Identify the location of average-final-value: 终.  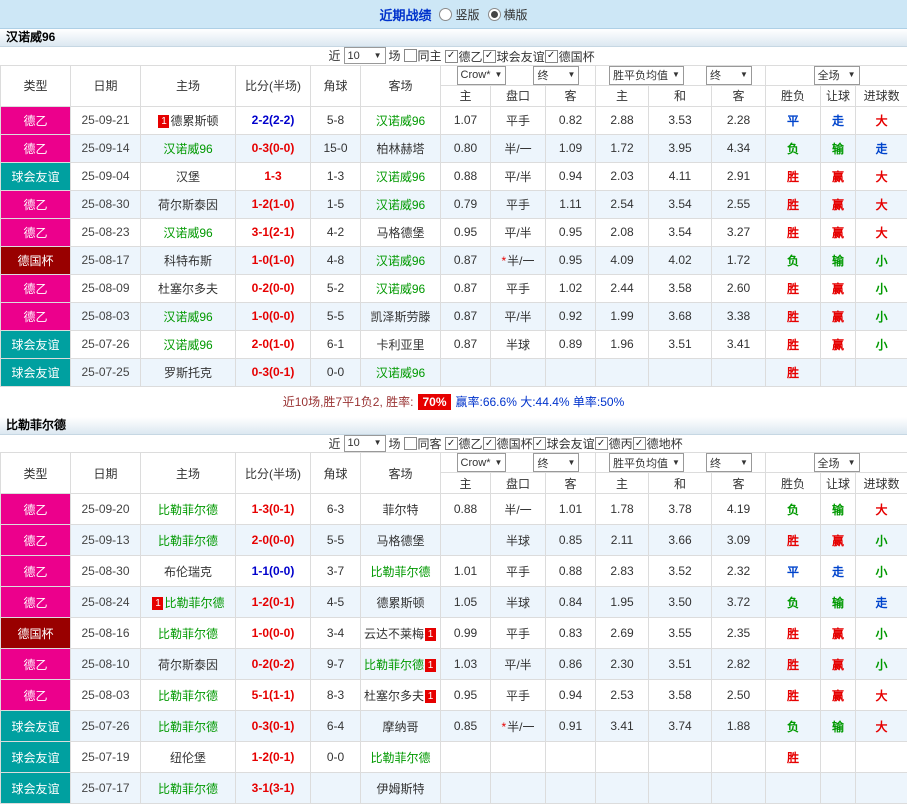
(715, 463).